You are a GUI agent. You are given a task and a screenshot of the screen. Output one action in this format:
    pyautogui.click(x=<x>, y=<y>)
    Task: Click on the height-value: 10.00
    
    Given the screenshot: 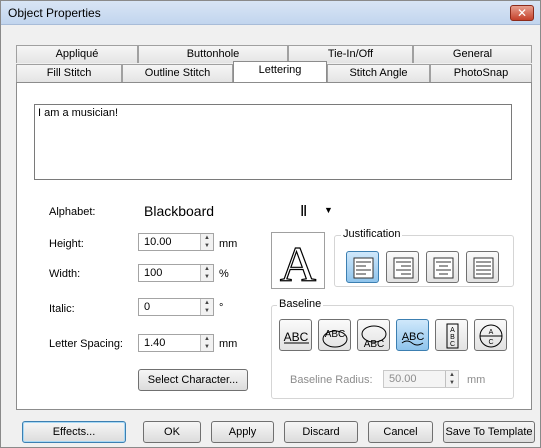 What is the action you would take?
    pyautogui.click(x=158, y=242)
    